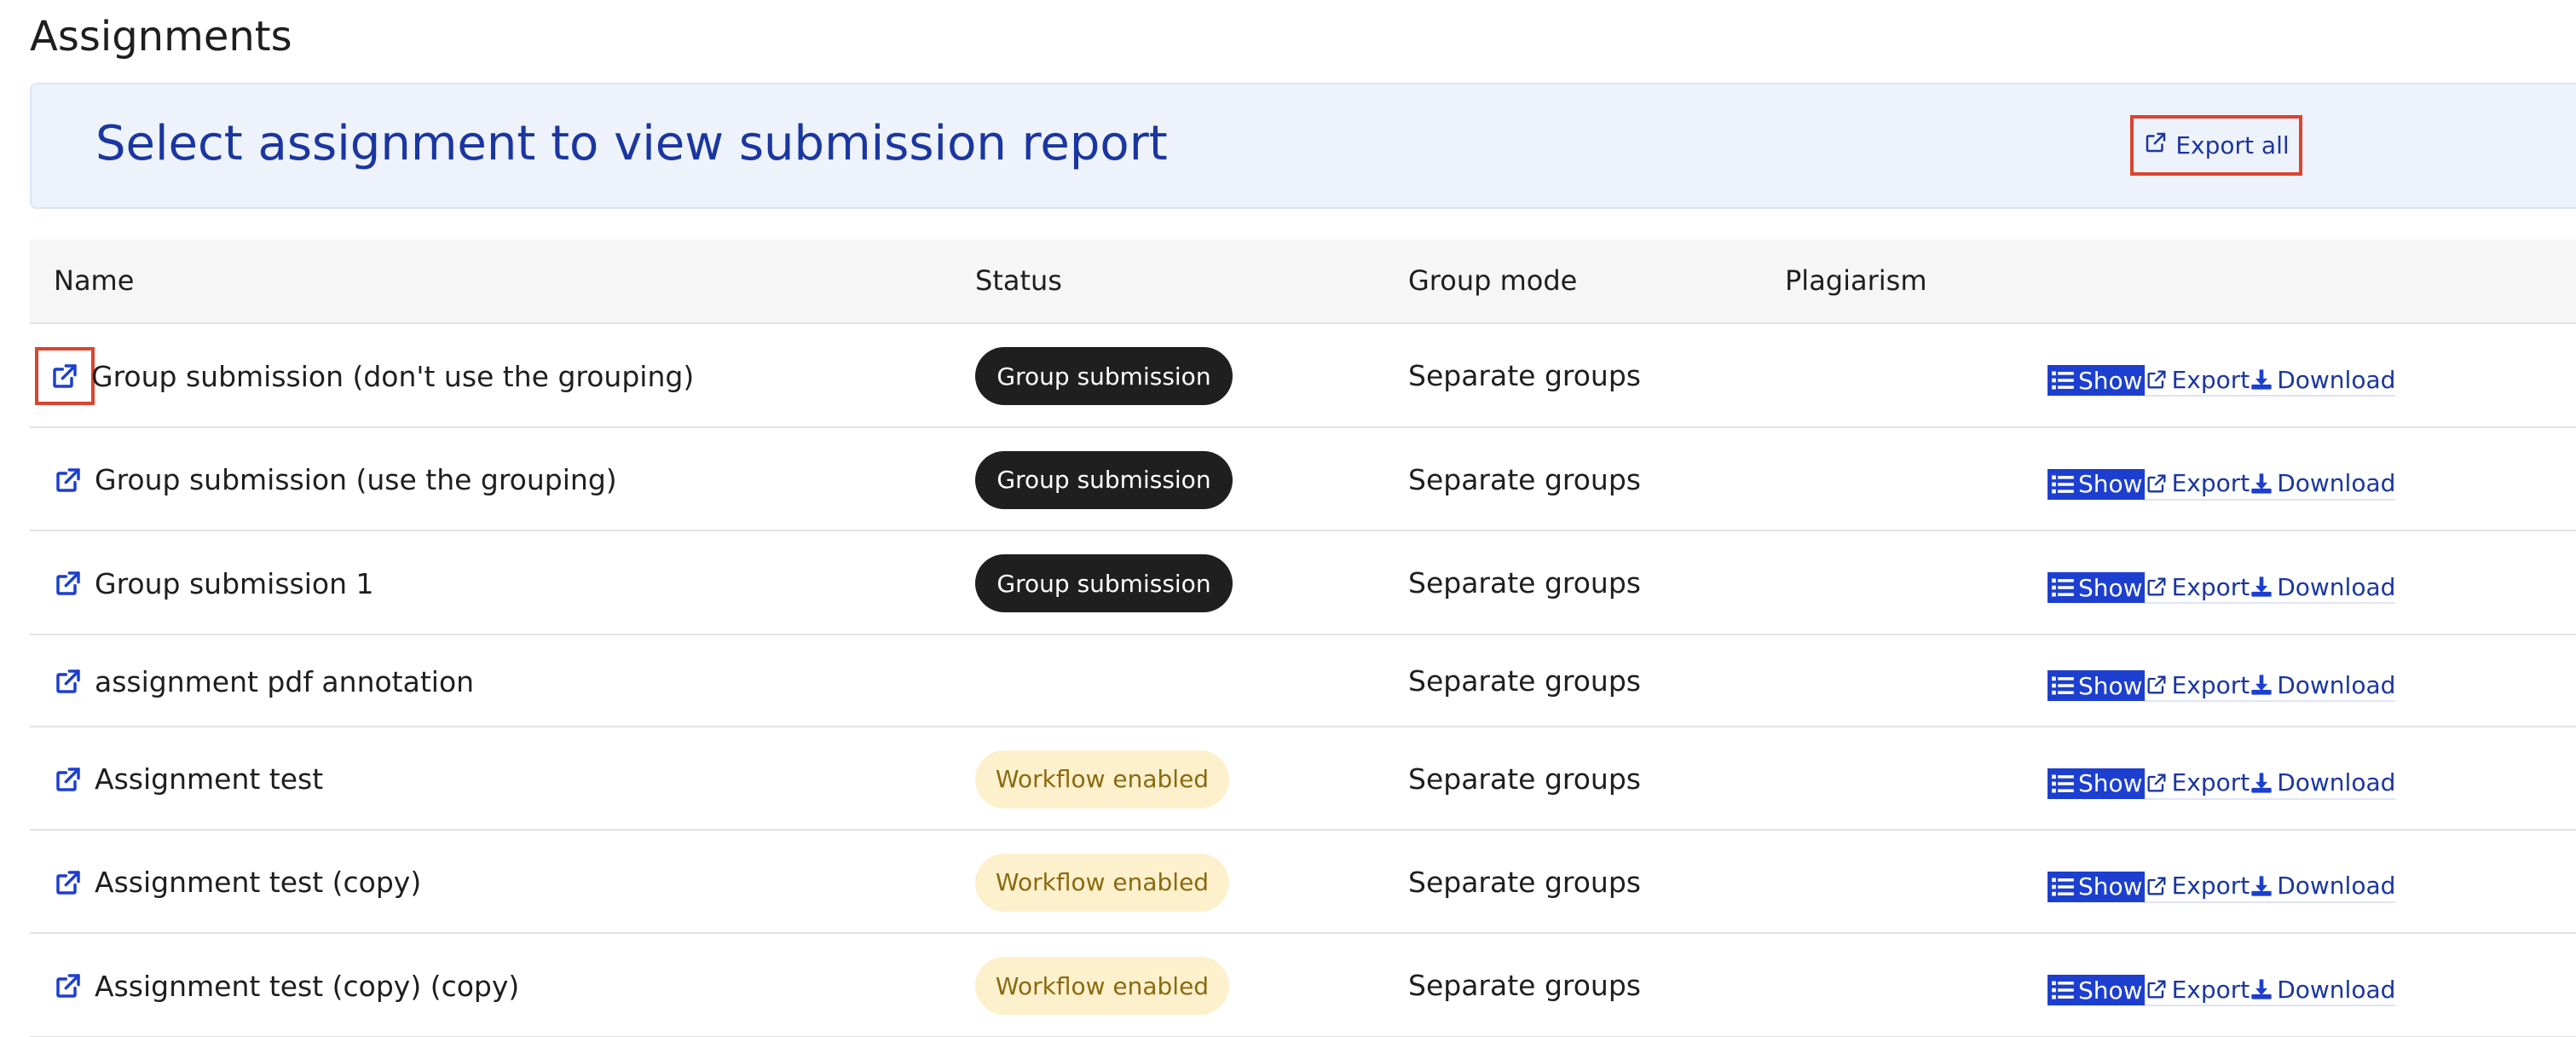  Describe the element at coordinates (1492, 281) in the screenshot. I see `column-header-group-mode: Group mode` at that location.